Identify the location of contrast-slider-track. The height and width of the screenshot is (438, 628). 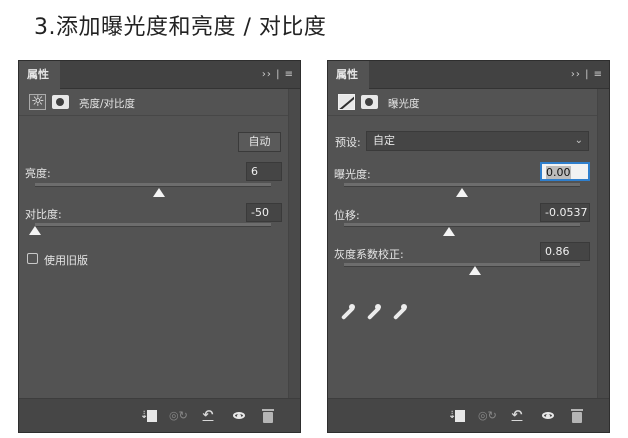
(153, 225).